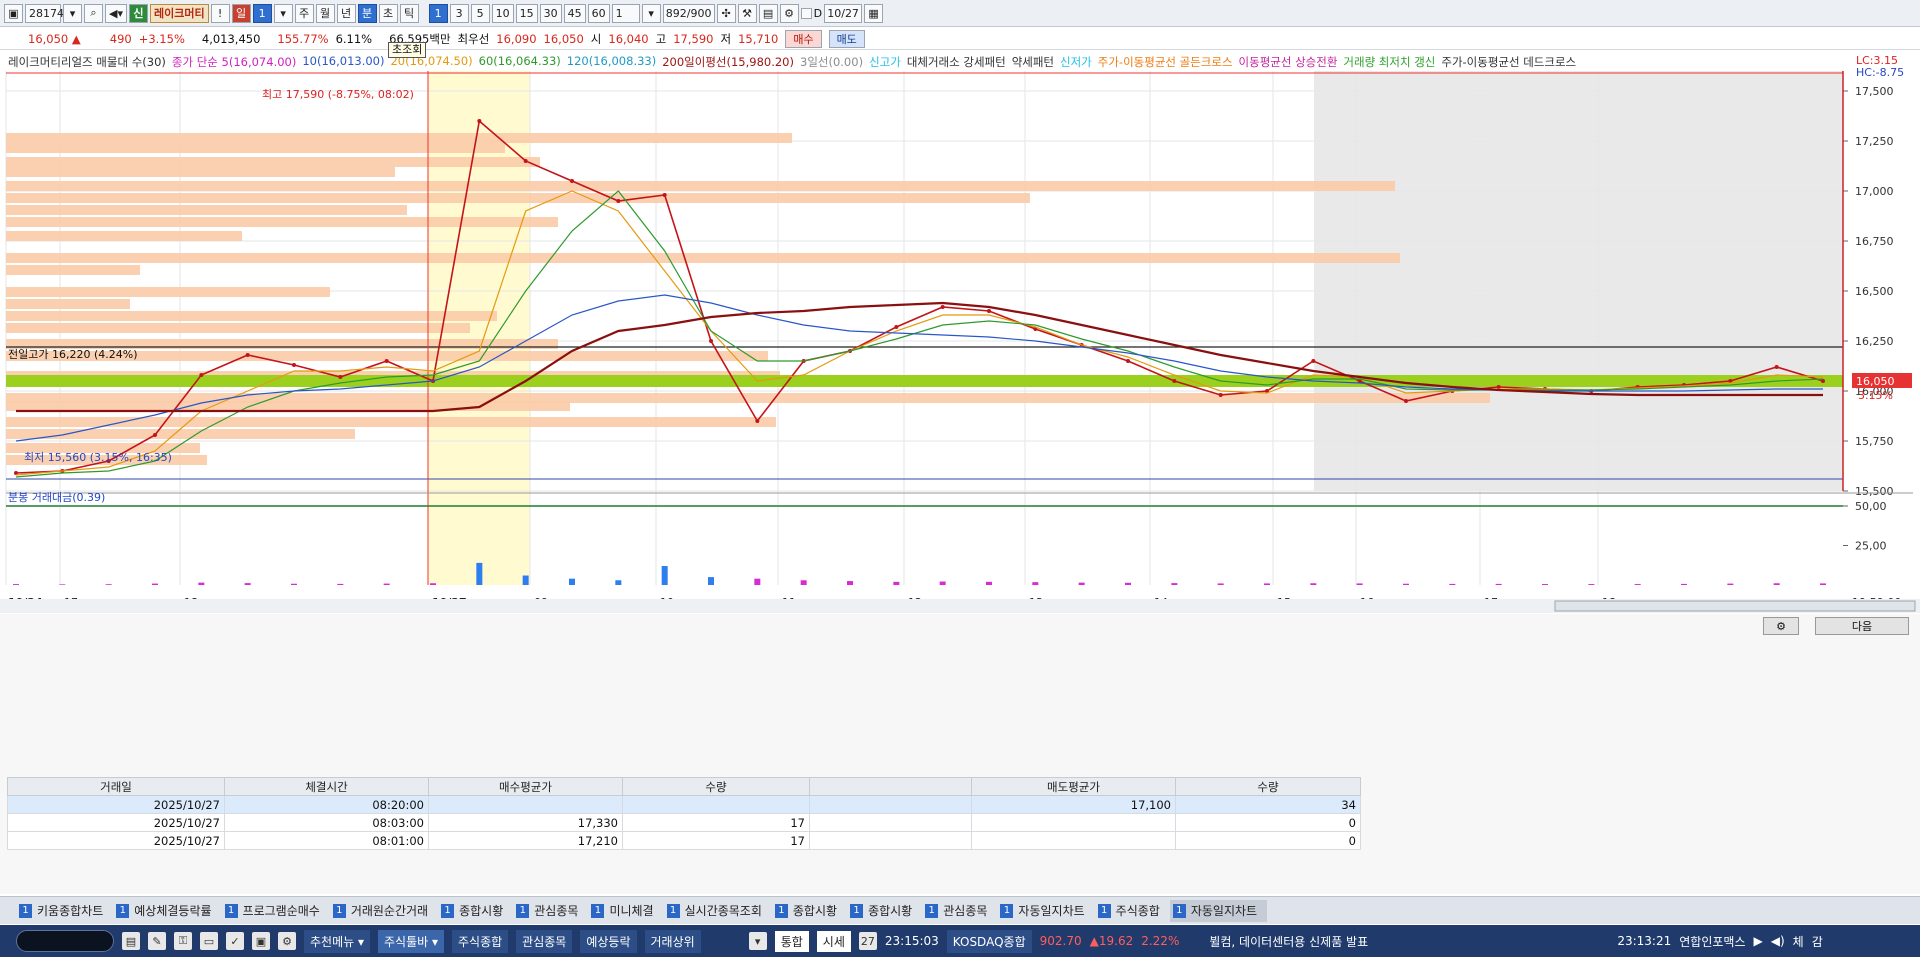 The image size is (1920, 957). I want to click on minute-1-button: 1, so click(438, 13).